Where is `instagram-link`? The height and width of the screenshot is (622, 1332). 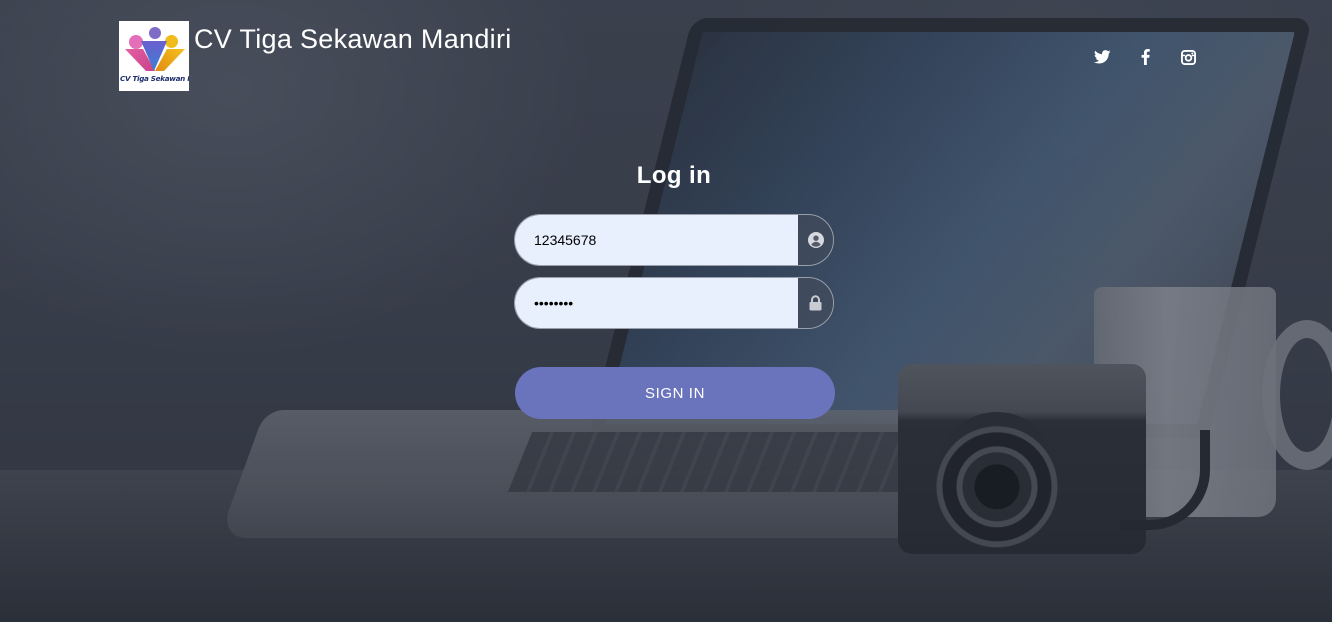
instagram-link is located at coordinates (1188, 57).